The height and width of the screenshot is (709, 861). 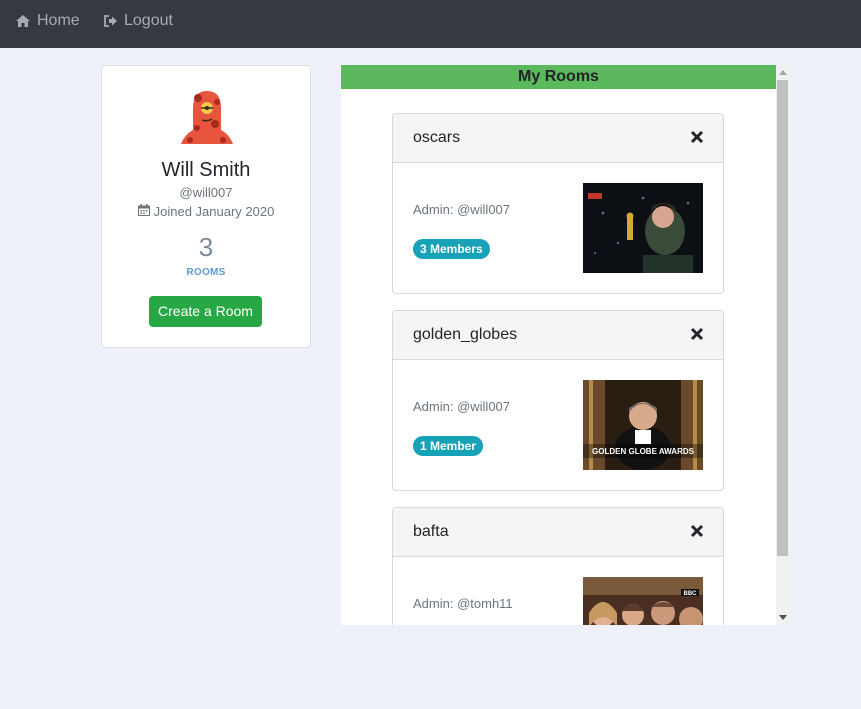 What do you see at coordinates (558, 566) in the screenshot?
I see `room-card-bafta: bafta Admin: @tomh11 BBC` at bounding box center [558, 566].